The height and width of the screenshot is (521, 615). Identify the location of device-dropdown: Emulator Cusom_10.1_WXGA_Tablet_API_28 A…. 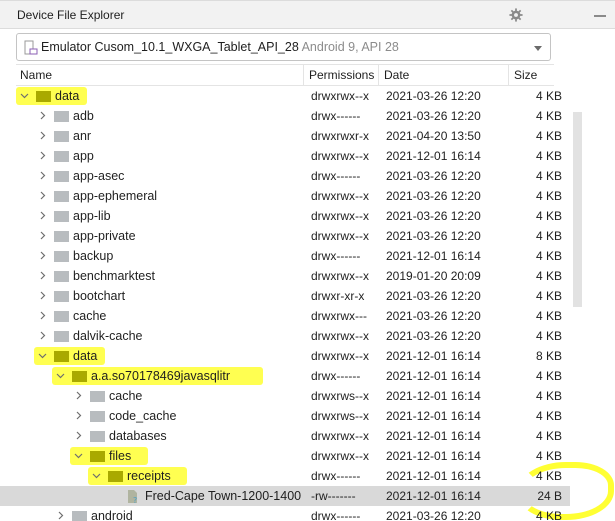
(283, 47).